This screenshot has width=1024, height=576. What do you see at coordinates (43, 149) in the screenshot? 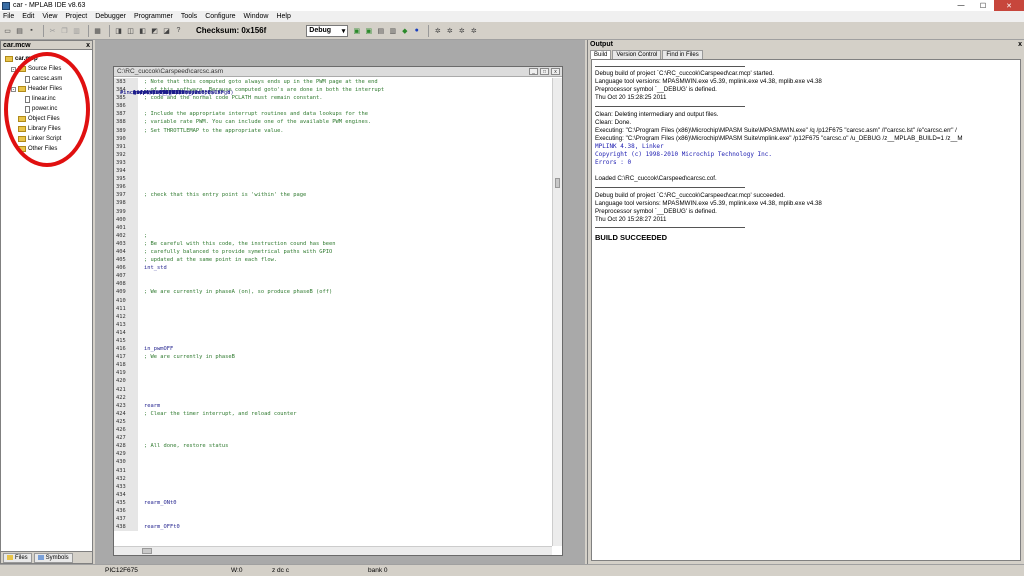
I see `tree-node-label: Other Files` at bounding box center [43, 149].